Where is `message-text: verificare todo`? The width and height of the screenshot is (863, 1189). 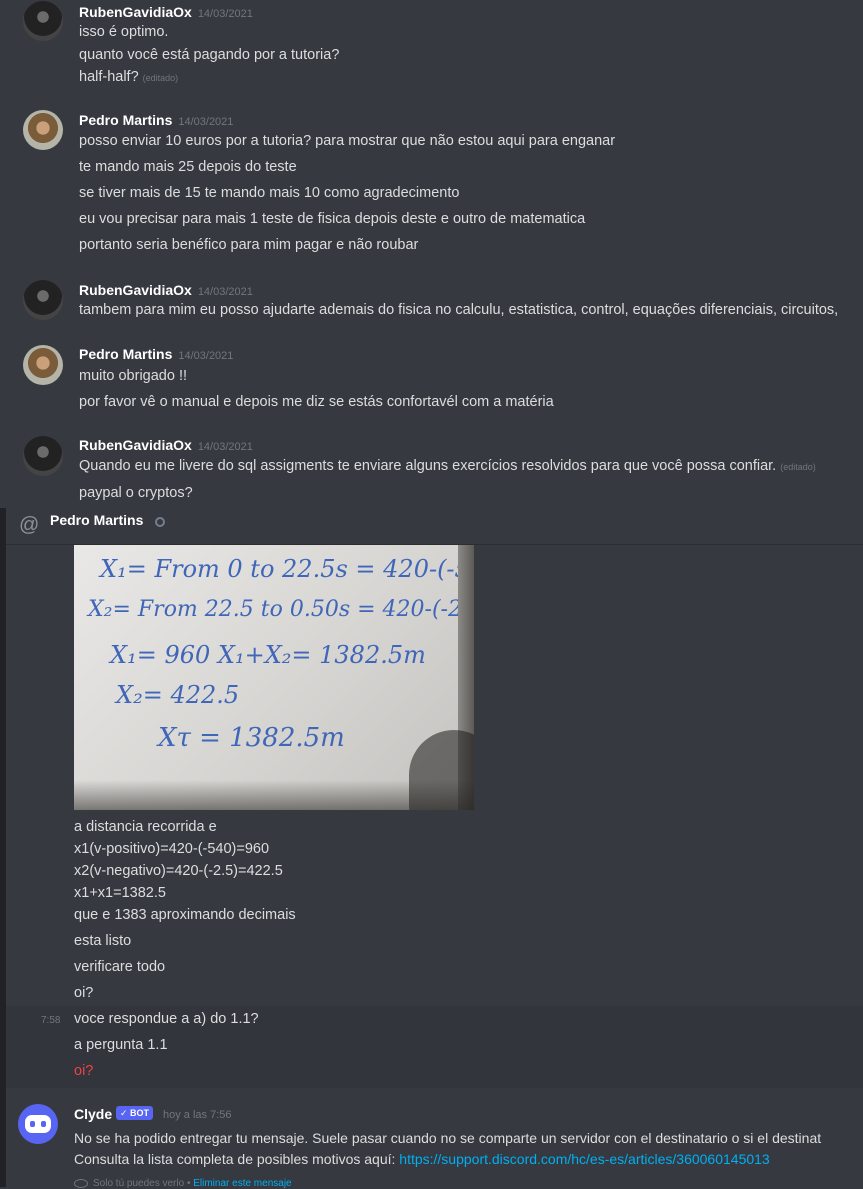 message-text: verificare todo is located at coordinates (120, 967).